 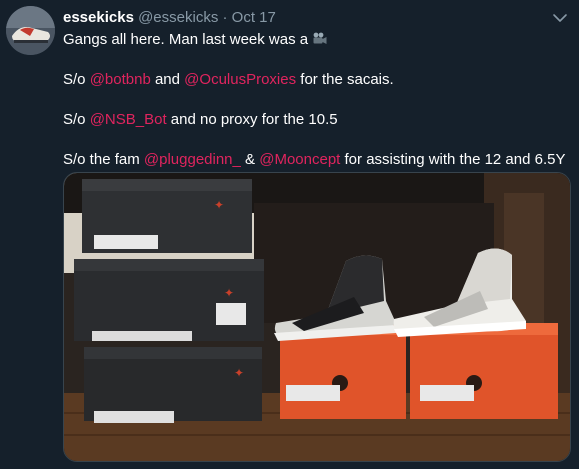 What do you see at coordinates (240, 79) in the screenshot?
I see `mention-link: @OculusProxies` at bounding box center [240, 79].